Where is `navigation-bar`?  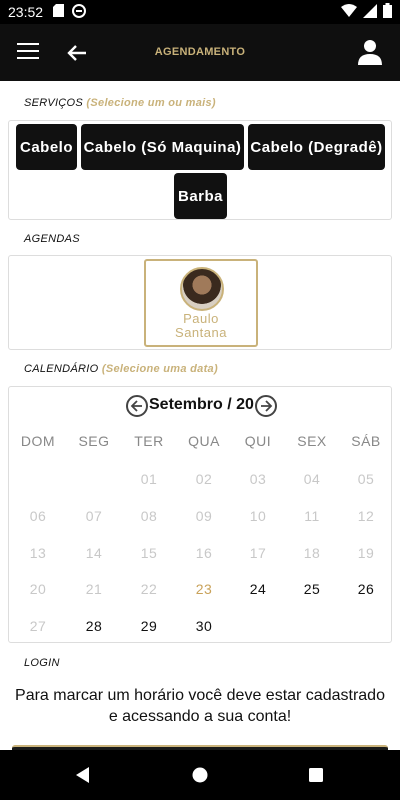
navigation-bar is located at coordinates (200, 775).